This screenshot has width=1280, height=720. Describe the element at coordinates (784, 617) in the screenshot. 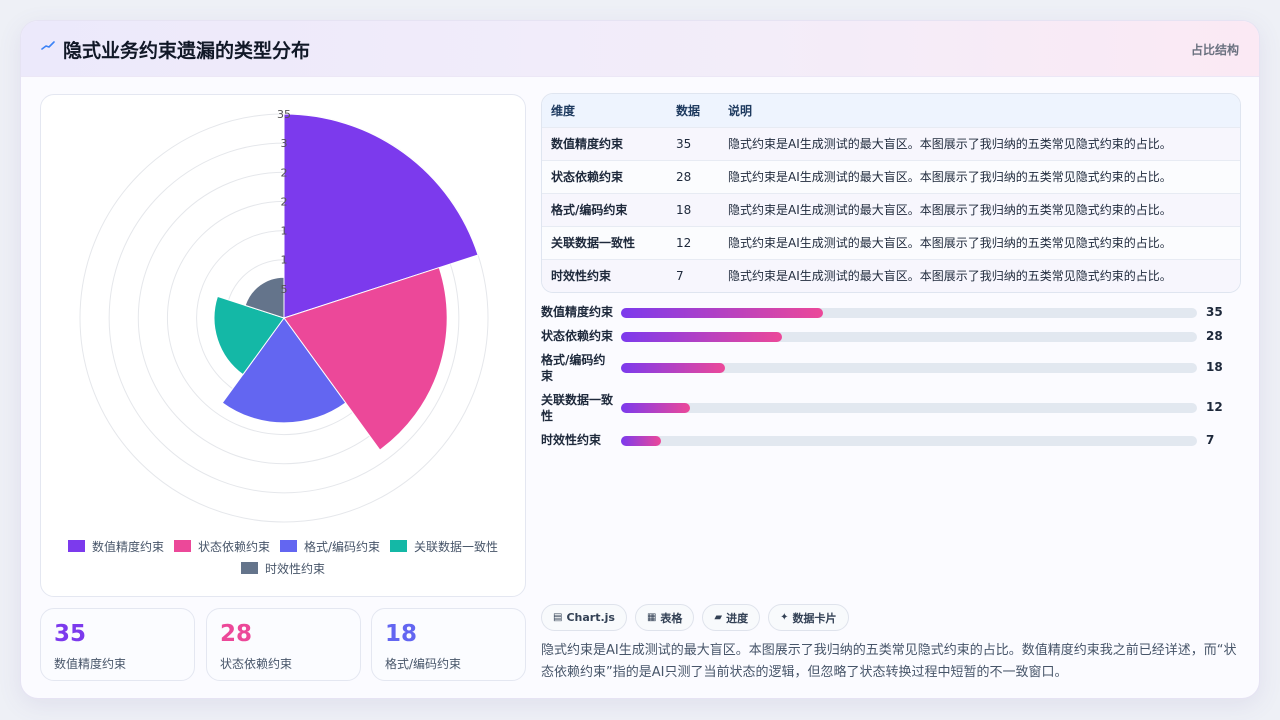

I see `sparkle-icon: ✦` at that location.